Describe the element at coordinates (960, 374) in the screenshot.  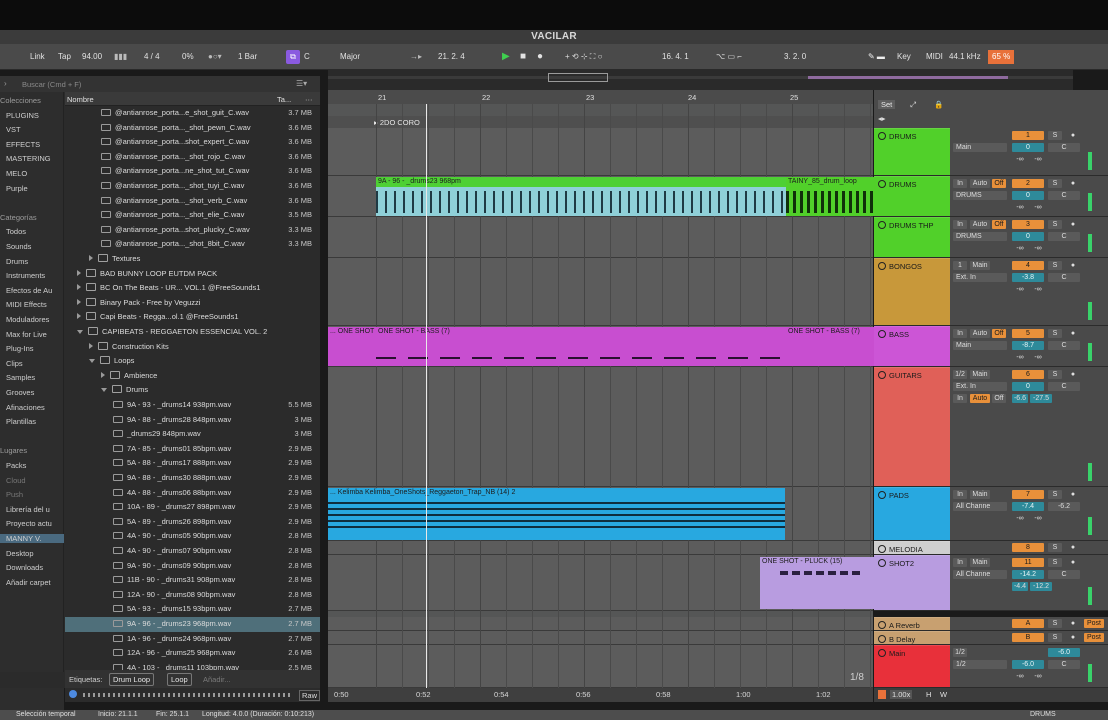
I see `monitor-in-button: 1/2` at that location.